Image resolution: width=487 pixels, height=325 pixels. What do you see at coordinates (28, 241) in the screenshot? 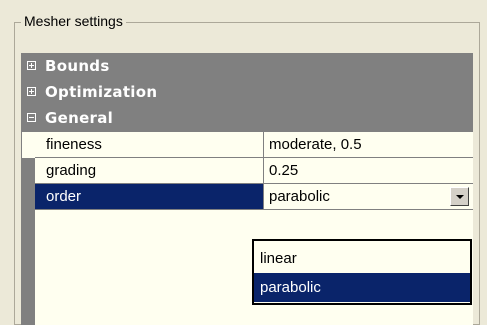
I see `property-gutter` at bounding box center [28, 241].